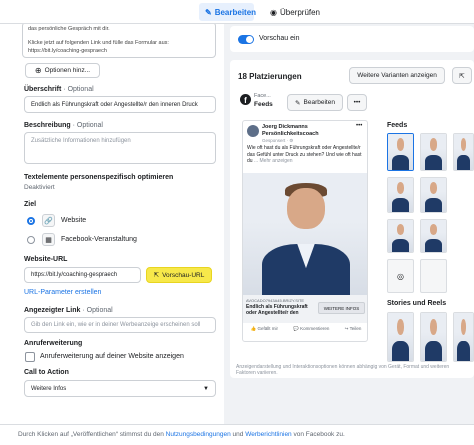  Describe the element at coordinates (353, 329) in the screenshot. I see `share-action: ↪ Teilen` at that location.